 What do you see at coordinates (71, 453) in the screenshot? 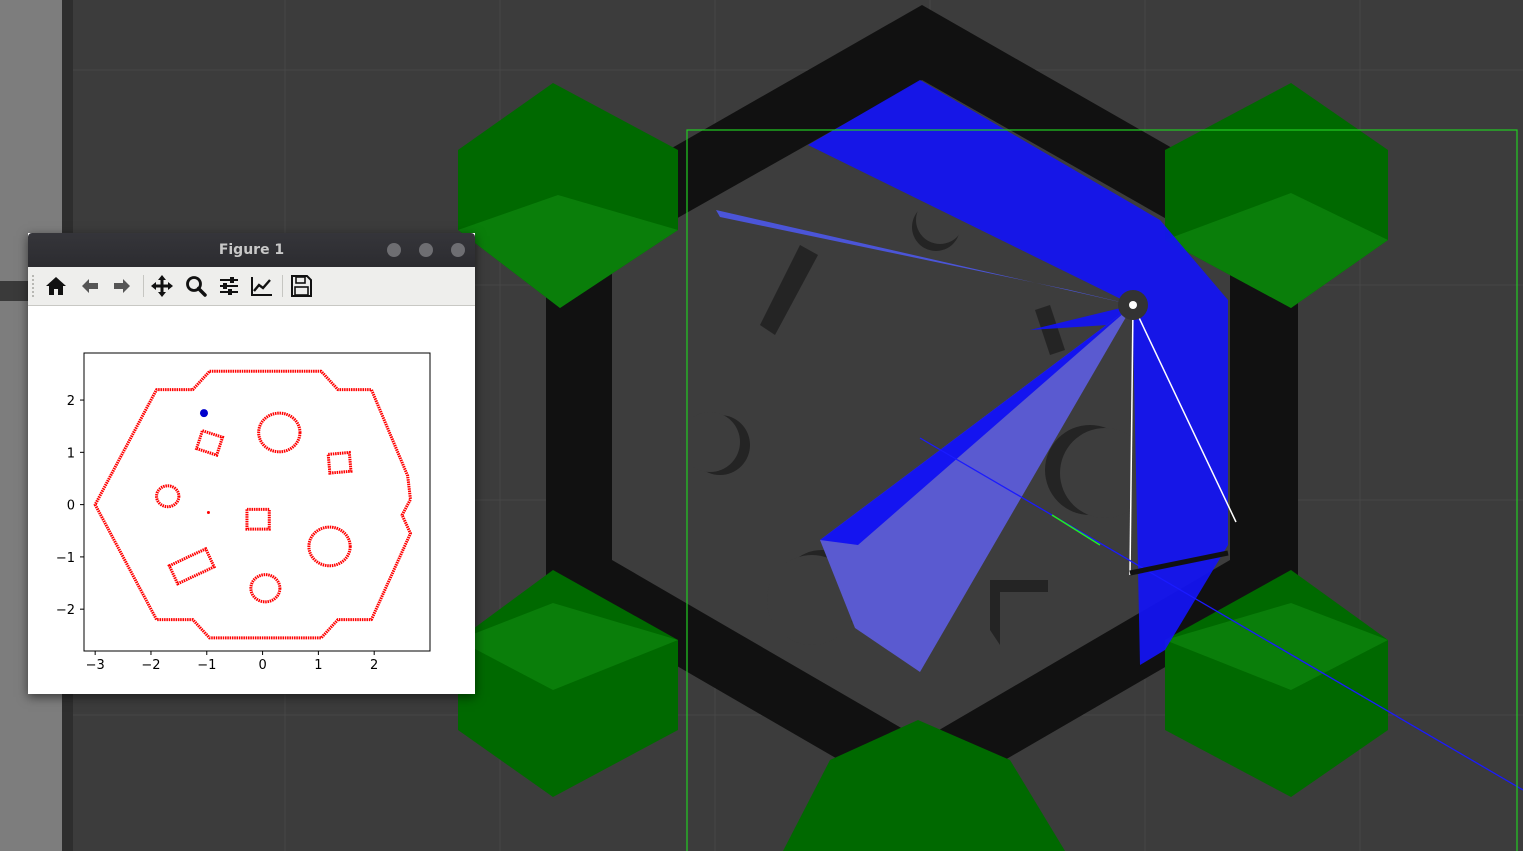
I see `y-tick-label: 1` at bounding box center [71, 453].